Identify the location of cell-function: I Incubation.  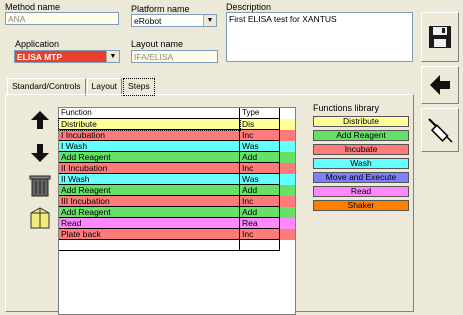
(149, 135).